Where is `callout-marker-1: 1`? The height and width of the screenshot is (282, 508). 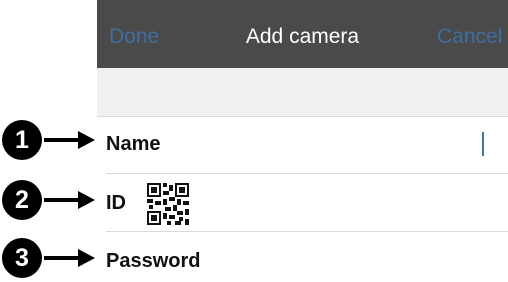 callout-marker-1: 1 is located at coordinates (48, 140).